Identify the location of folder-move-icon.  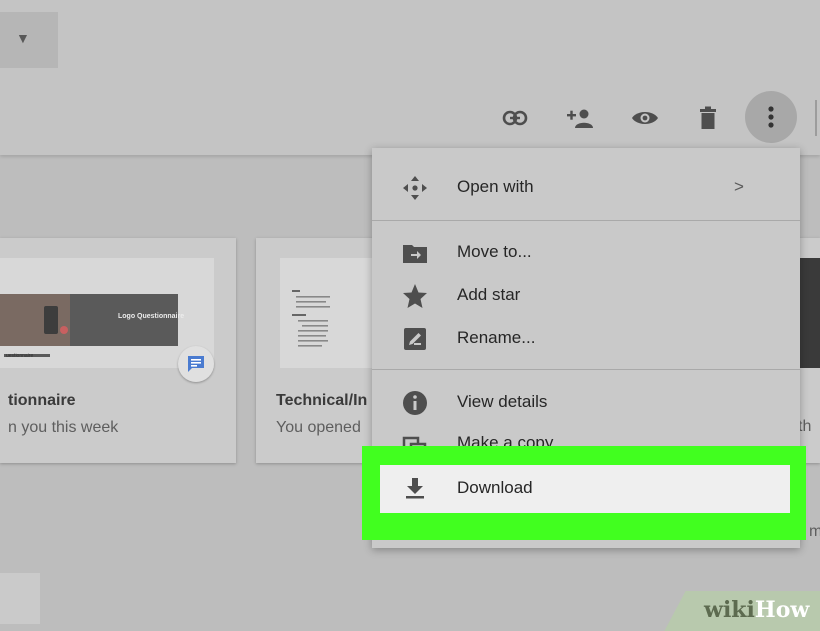
(415, 253).